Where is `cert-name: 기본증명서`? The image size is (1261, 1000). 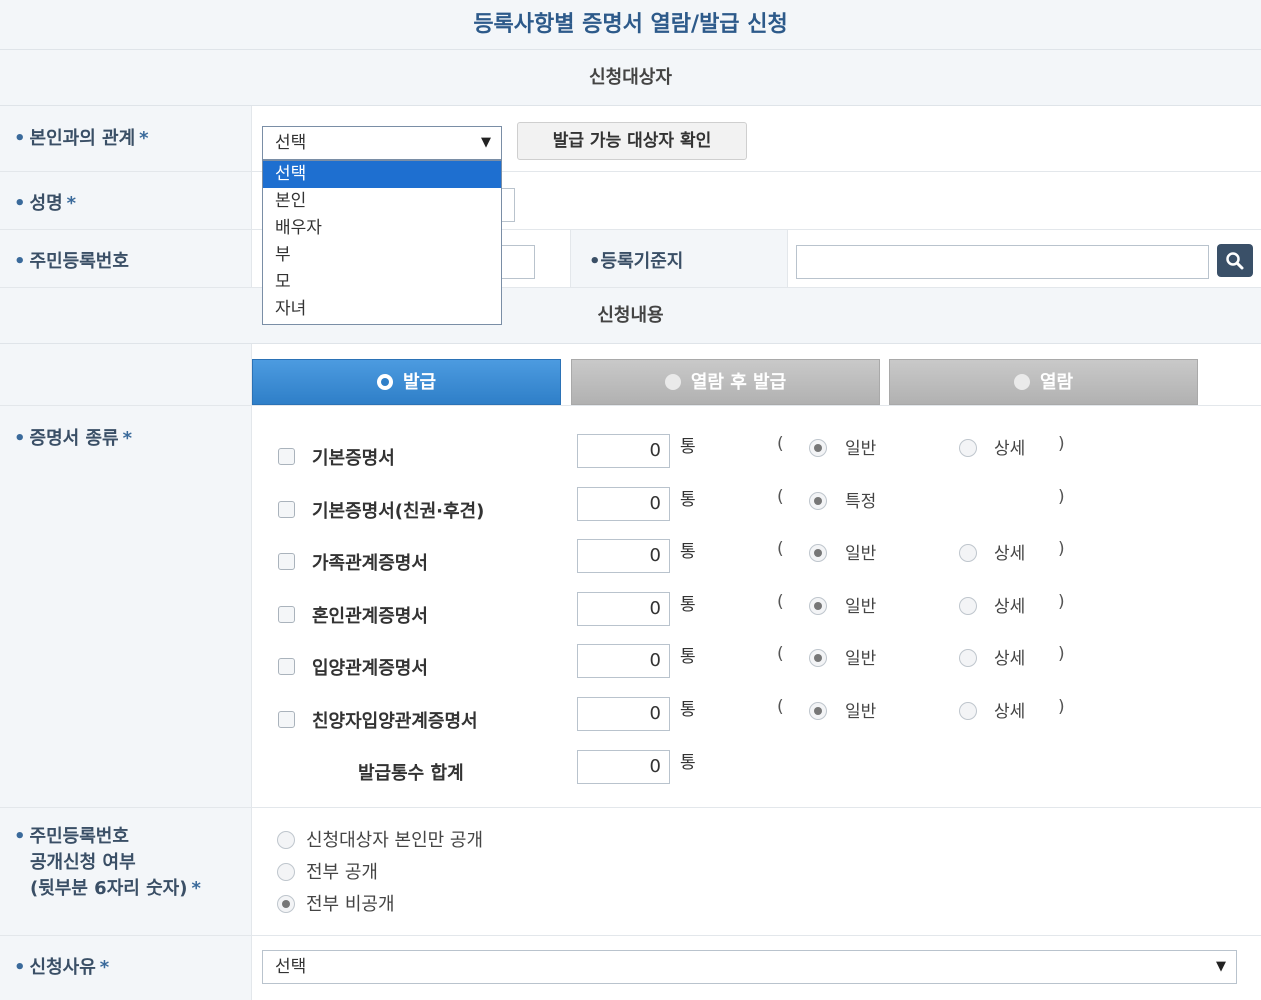 cert-name: 기본증명서 is located at coordinates (353, 458).